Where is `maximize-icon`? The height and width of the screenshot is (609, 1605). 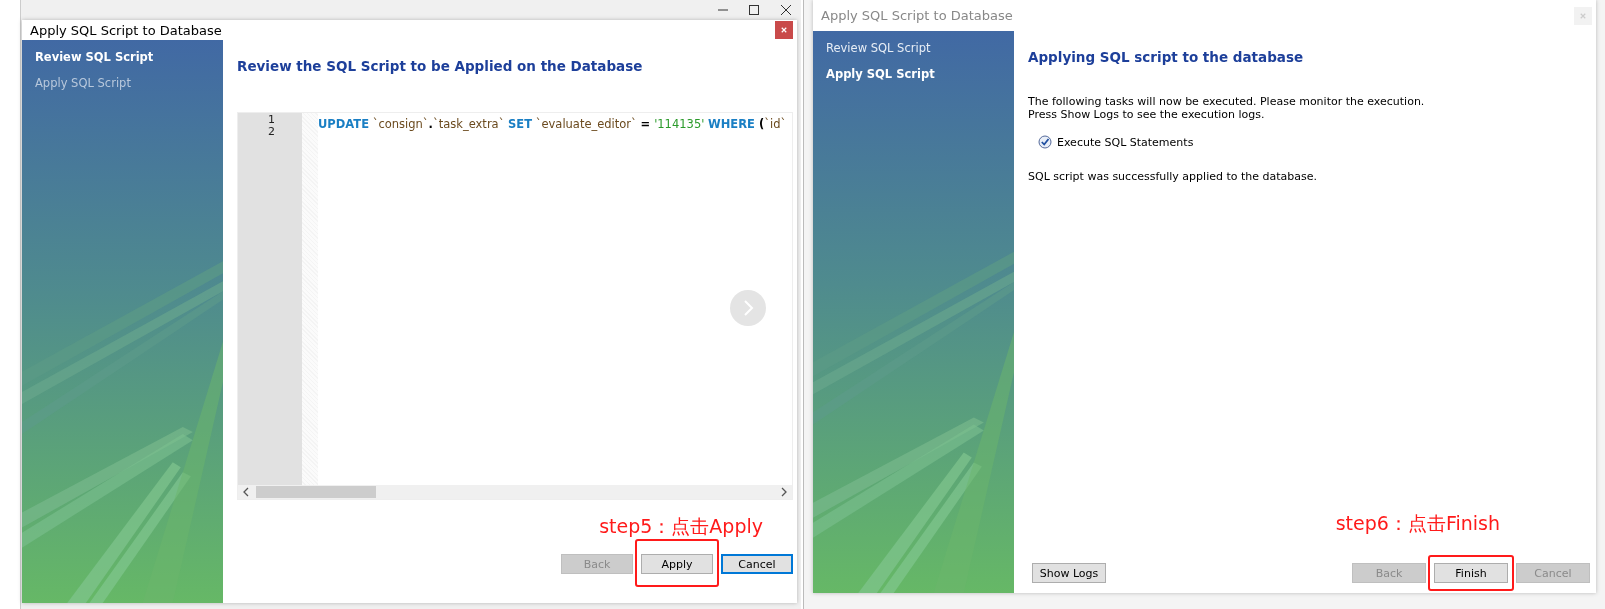 maximize-icon is located at coordinates (754, 10).